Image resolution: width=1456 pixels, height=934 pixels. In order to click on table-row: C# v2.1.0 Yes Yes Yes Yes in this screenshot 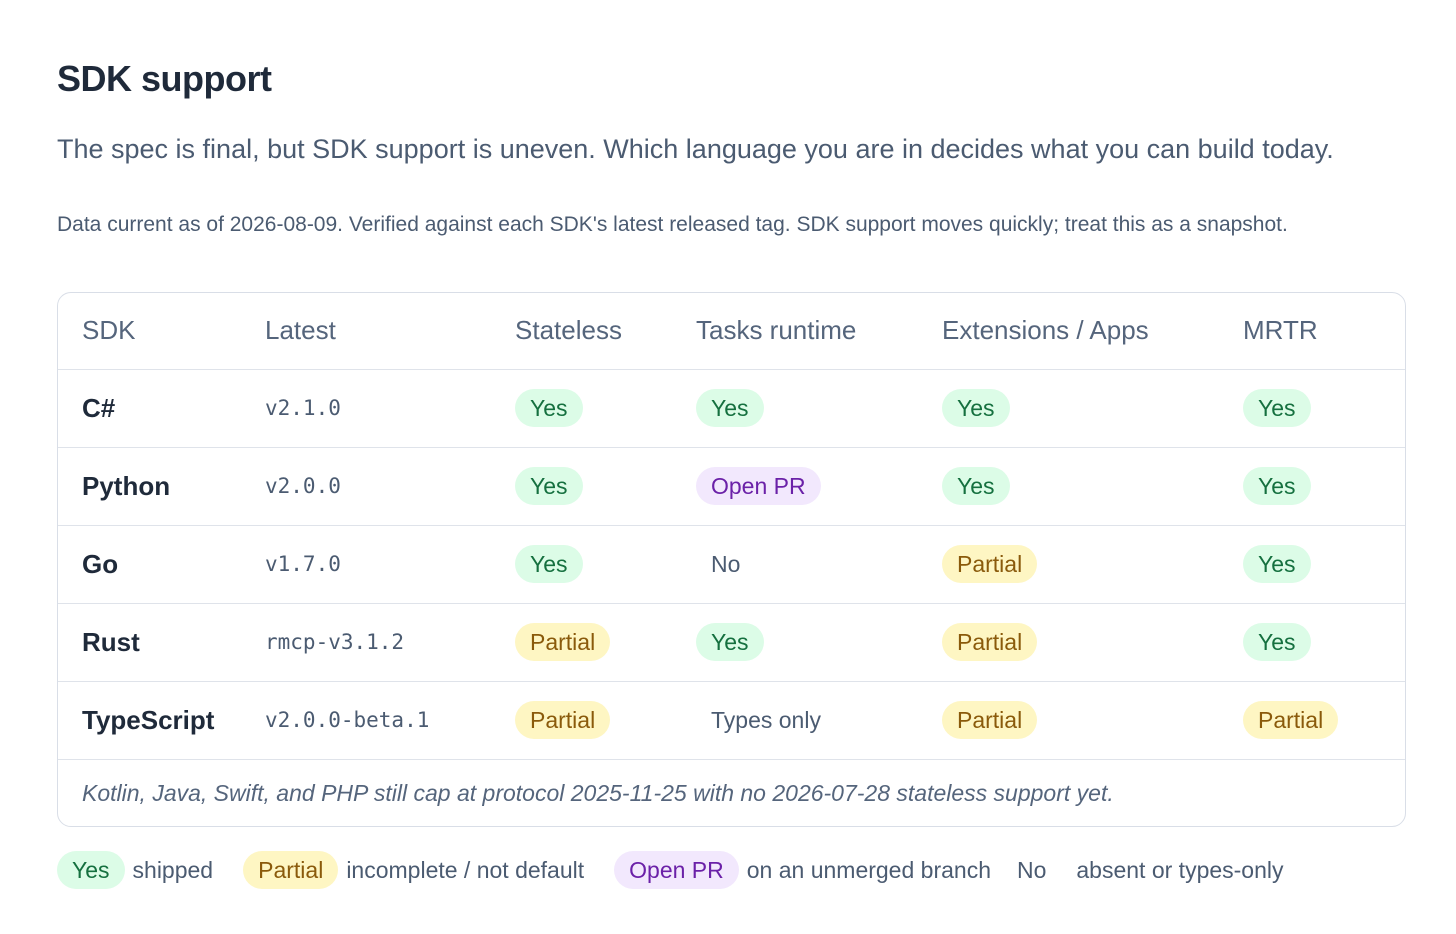, I will do `click(731, 408)`.